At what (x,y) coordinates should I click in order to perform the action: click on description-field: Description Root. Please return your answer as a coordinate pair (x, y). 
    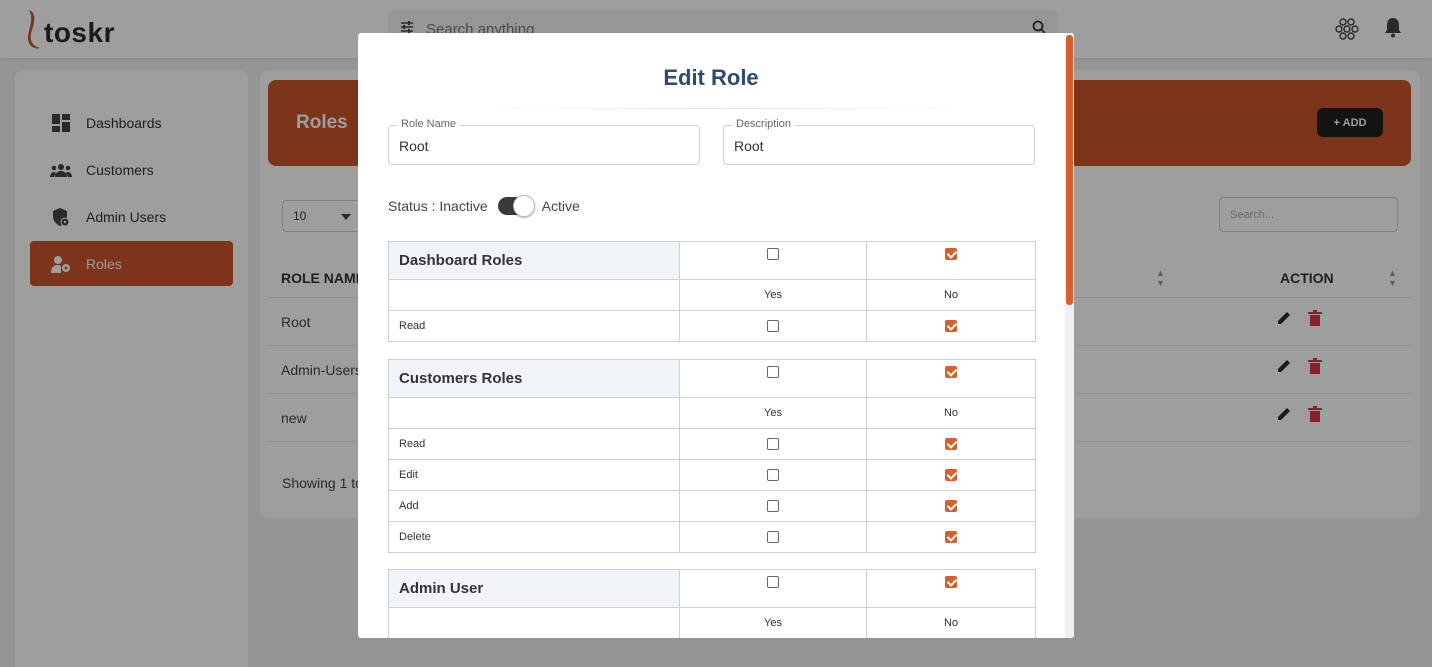
    Looking at the image, I should click on (879, 141).